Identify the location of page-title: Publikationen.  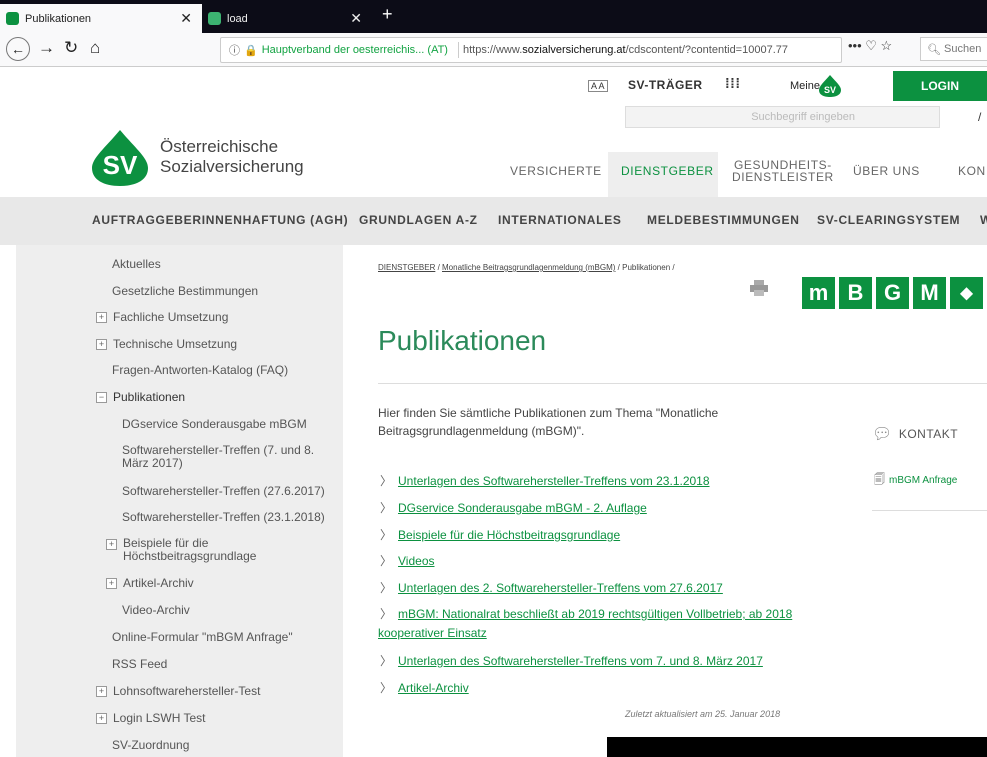
(462, 340).